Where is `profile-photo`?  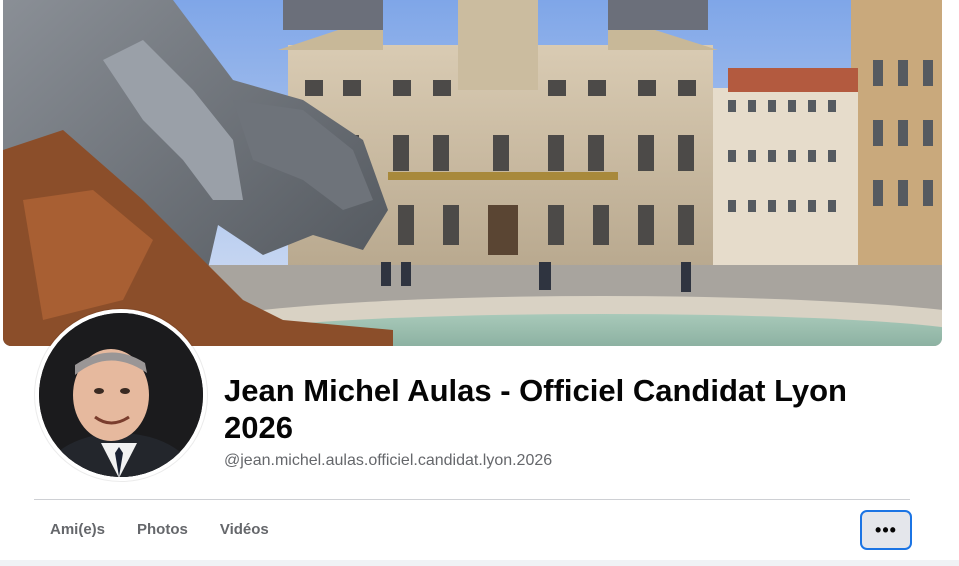 profile-photo is located at coordinates (121, 395).